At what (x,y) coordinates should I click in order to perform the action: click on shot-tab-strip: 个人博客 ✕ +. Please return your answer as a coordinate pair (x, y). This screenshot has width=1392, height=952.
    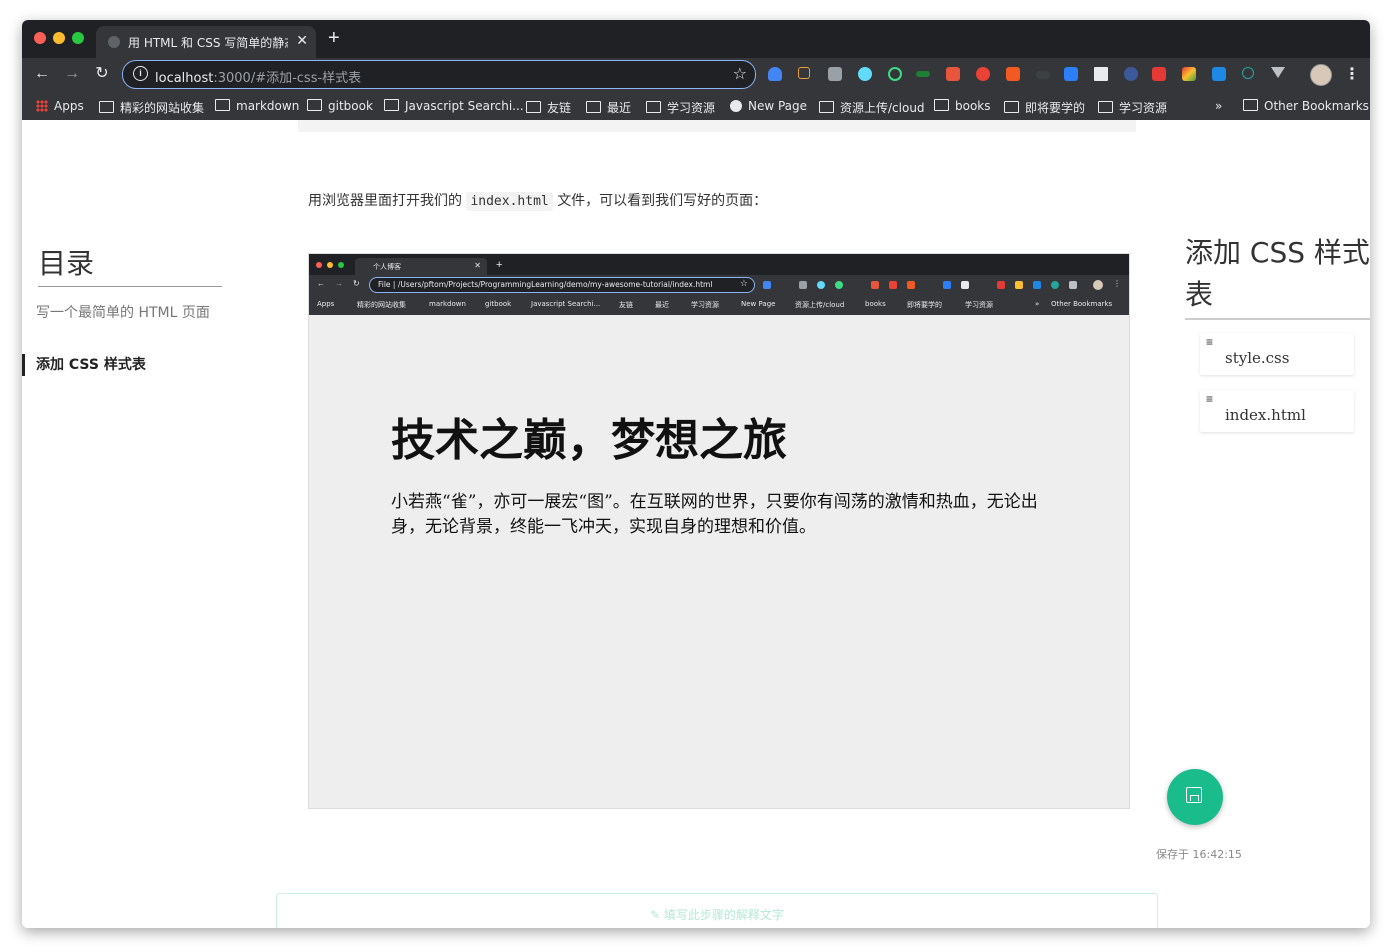
    Looking at the image, I should click on (719, 264).